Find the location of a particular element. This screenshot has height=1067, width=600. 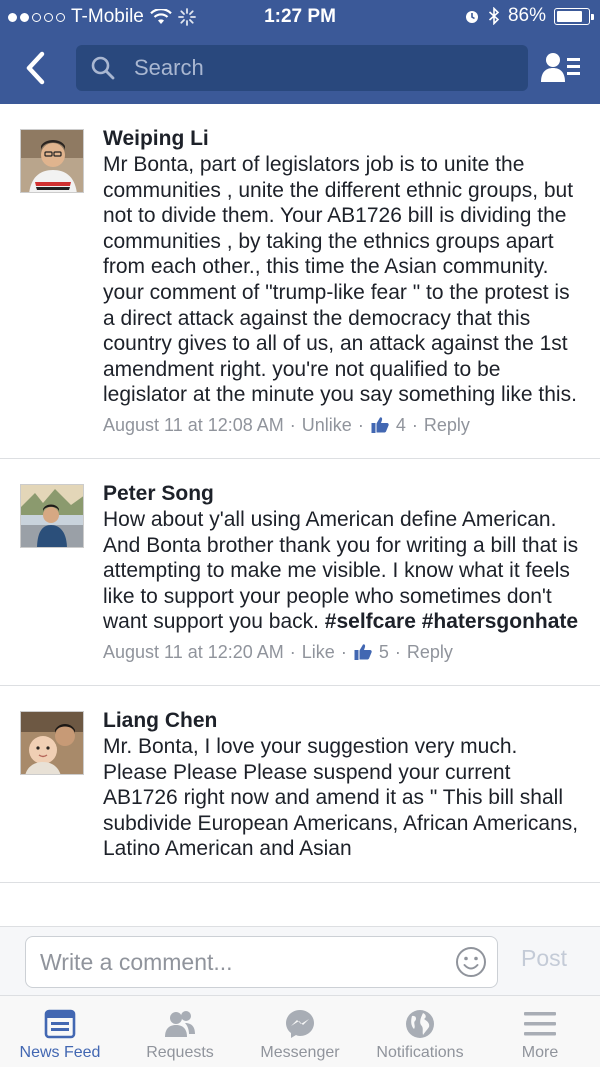

comment-input is located at coordinates (240, 962).